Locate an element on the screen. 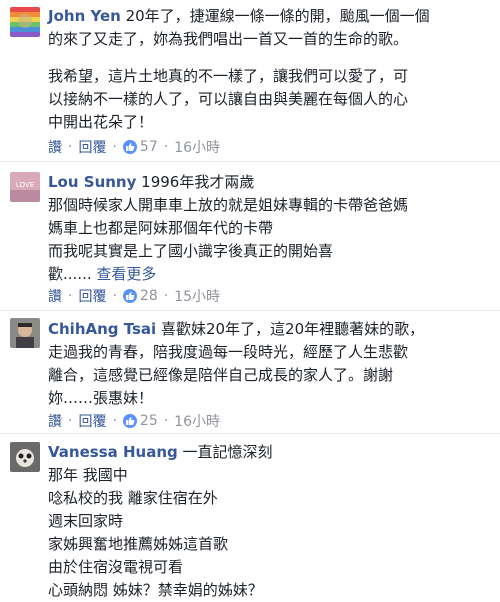 This screenshot has width=500, height=602. comment-text: 1996年我才兩歲 is located at coordinates (198, 182).